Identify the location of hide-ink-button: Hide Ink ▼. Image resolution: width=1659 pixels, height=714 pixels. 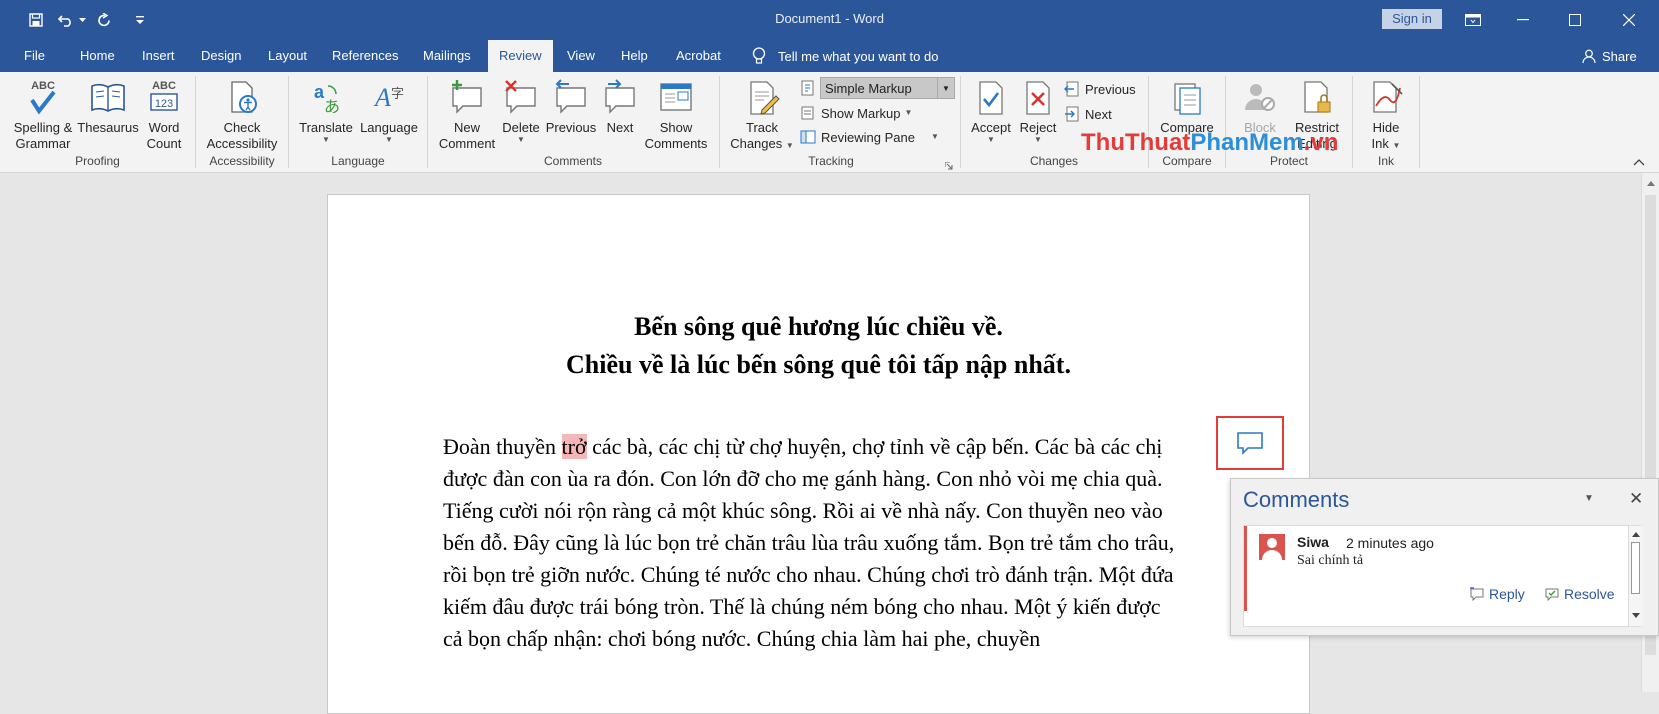
(1386, 115).